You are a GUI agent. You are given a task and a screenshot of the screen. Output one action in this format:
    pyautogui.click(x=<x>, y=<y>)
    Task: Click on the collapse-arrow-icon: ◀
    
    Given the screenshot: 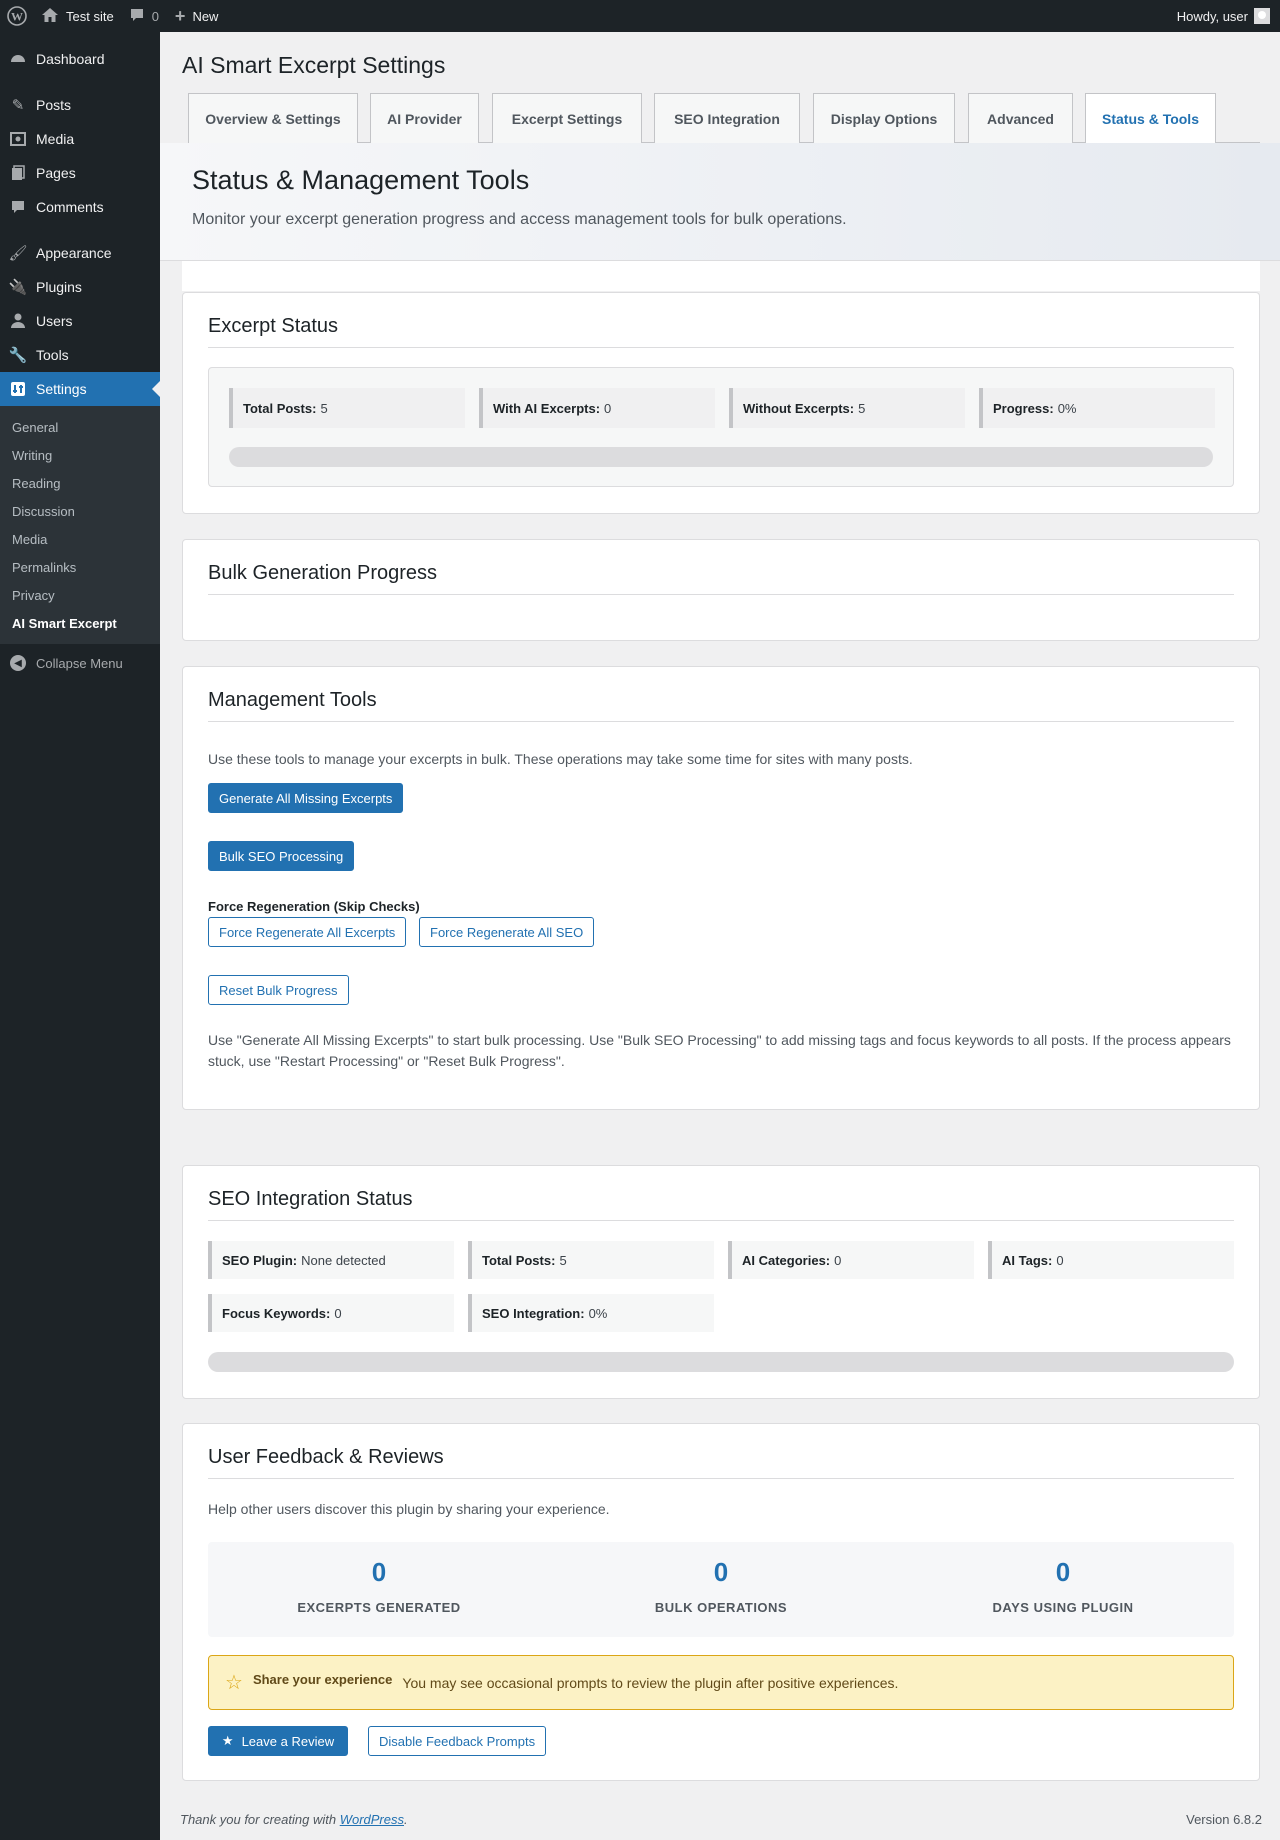 What is the action you would take?
    pyautogui.click(x=18, y=663)
    